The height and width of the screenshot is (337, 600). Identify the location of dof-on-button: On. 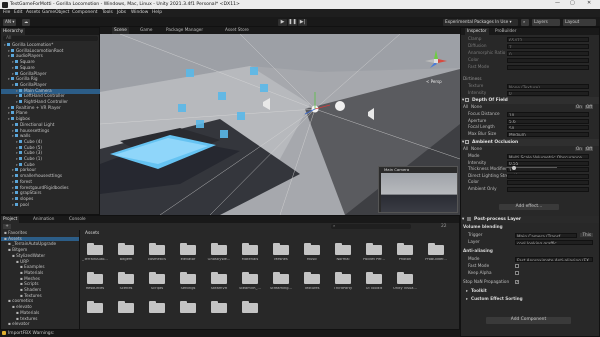
(579, 107).